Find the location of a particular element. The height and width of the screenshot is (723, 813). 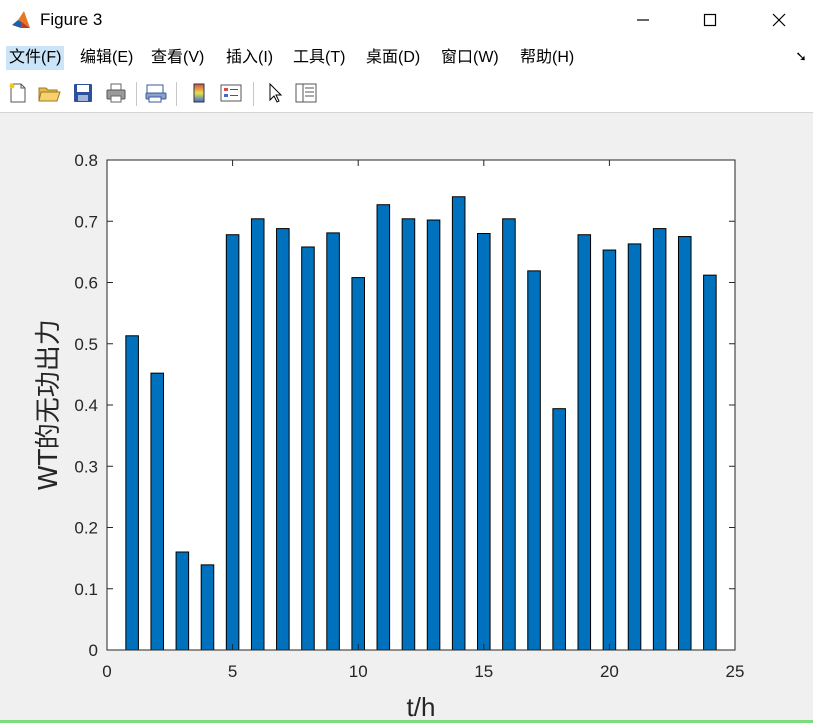

x-tick-label: 0 is located at coordinates (106, 671).